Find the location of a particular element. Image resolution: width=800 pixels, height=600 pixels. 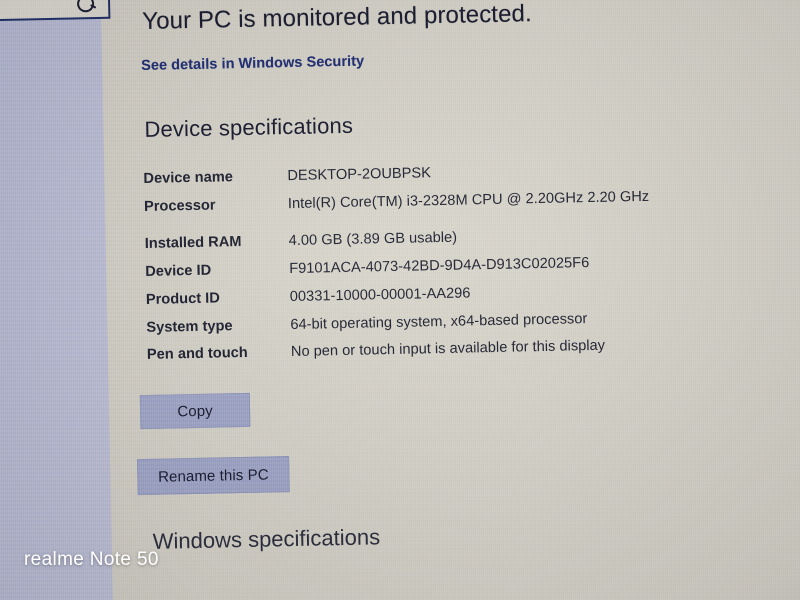

spec-label: Device name is located at coordinates (188, 178).